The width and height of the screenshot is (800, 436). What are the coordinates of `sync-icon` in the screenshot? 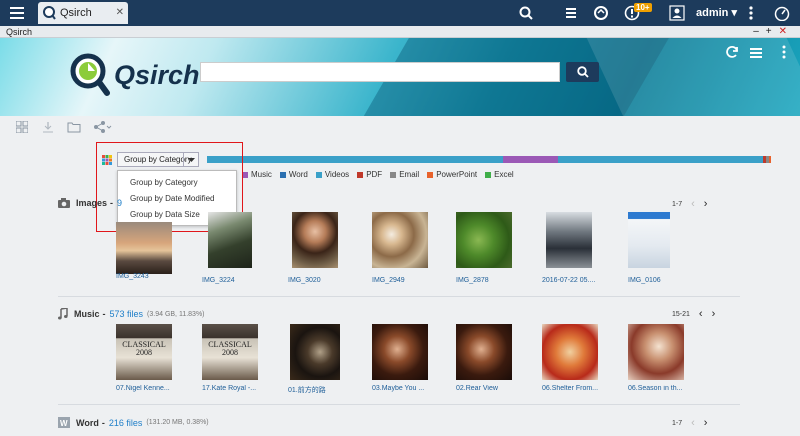 It's located at (601, 13).